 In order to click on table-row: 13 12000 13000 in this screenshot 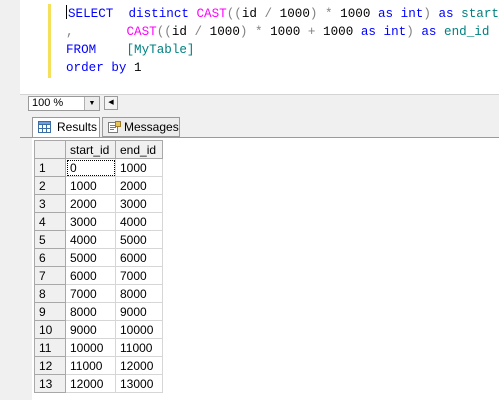, I will do `click(98, 383)`.